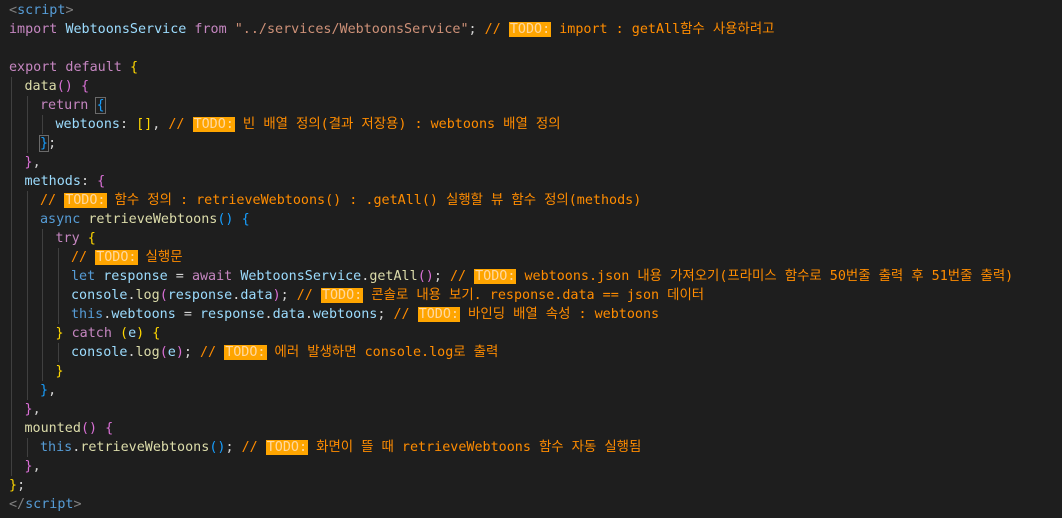 This screenshot has height=518, width=1062. I want to click on code-line: async retrieveWebtoons() {, so click(145, 219).